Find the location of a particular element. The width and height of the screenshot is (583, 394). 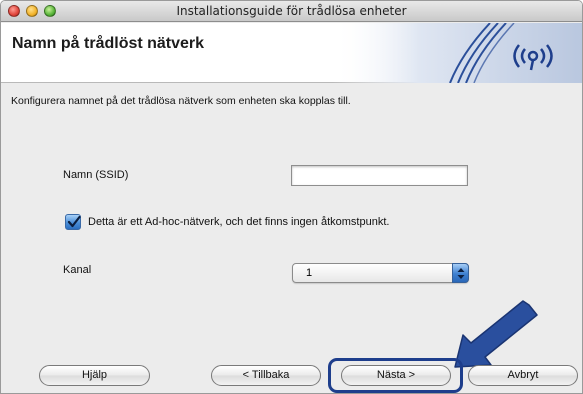

cancel-button: Avbryt is located at coordinates (523, 375).